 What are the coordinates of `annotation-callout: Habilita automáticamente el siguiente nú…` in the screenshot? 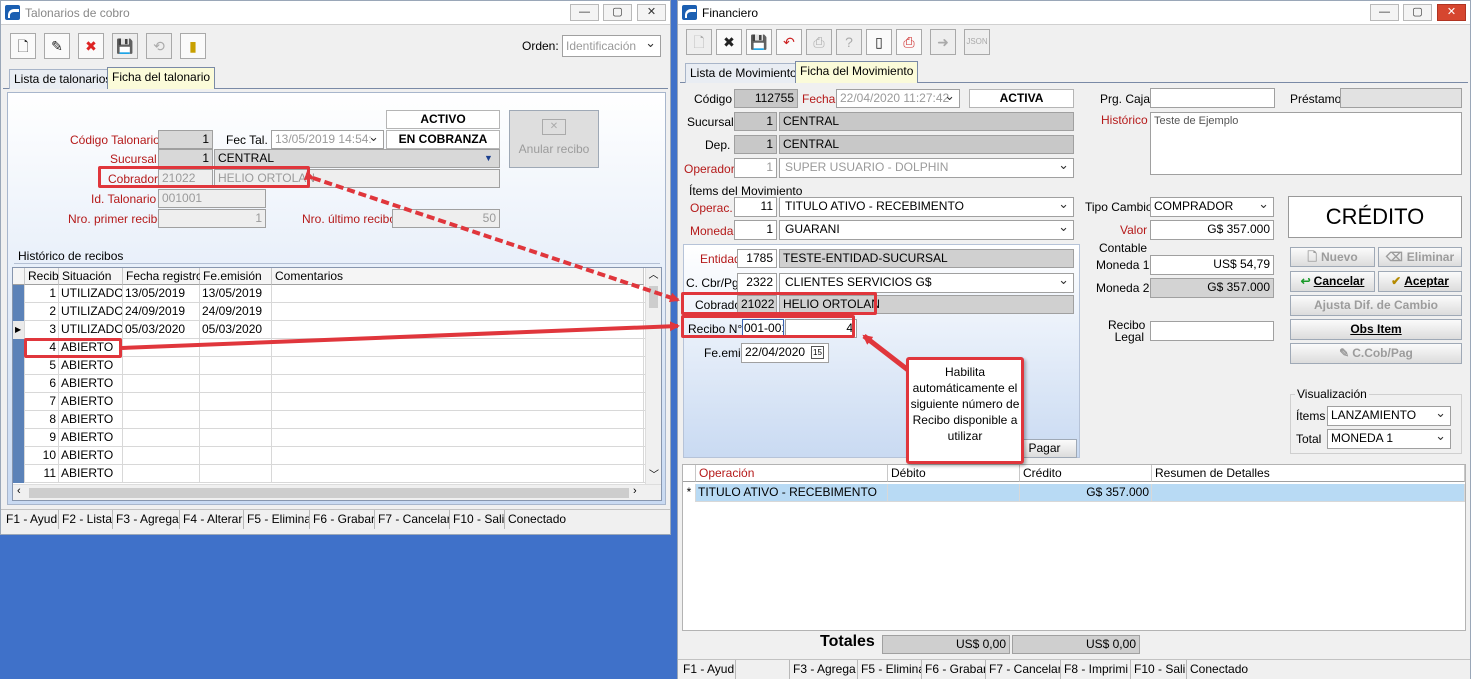 It's located at (965, 410).